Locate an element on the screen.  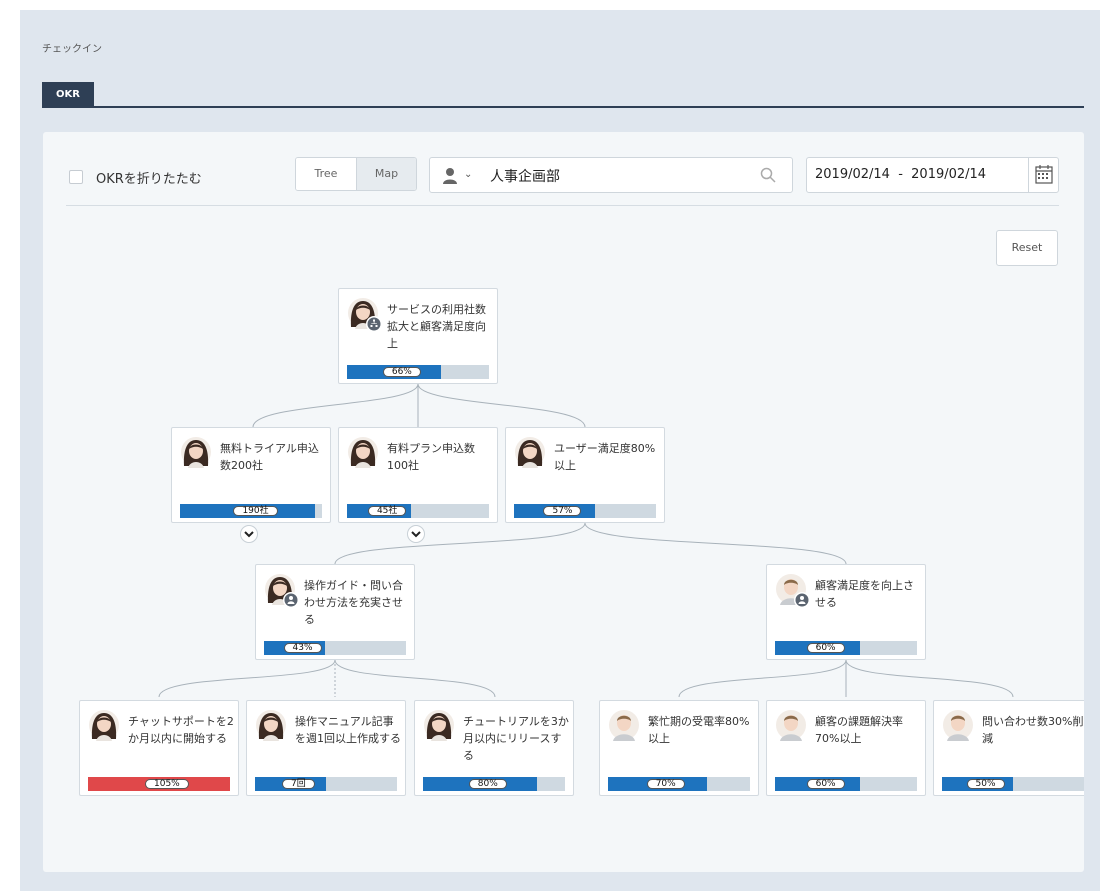
progress-bar: 45社 is located at coordinates (418, 511).